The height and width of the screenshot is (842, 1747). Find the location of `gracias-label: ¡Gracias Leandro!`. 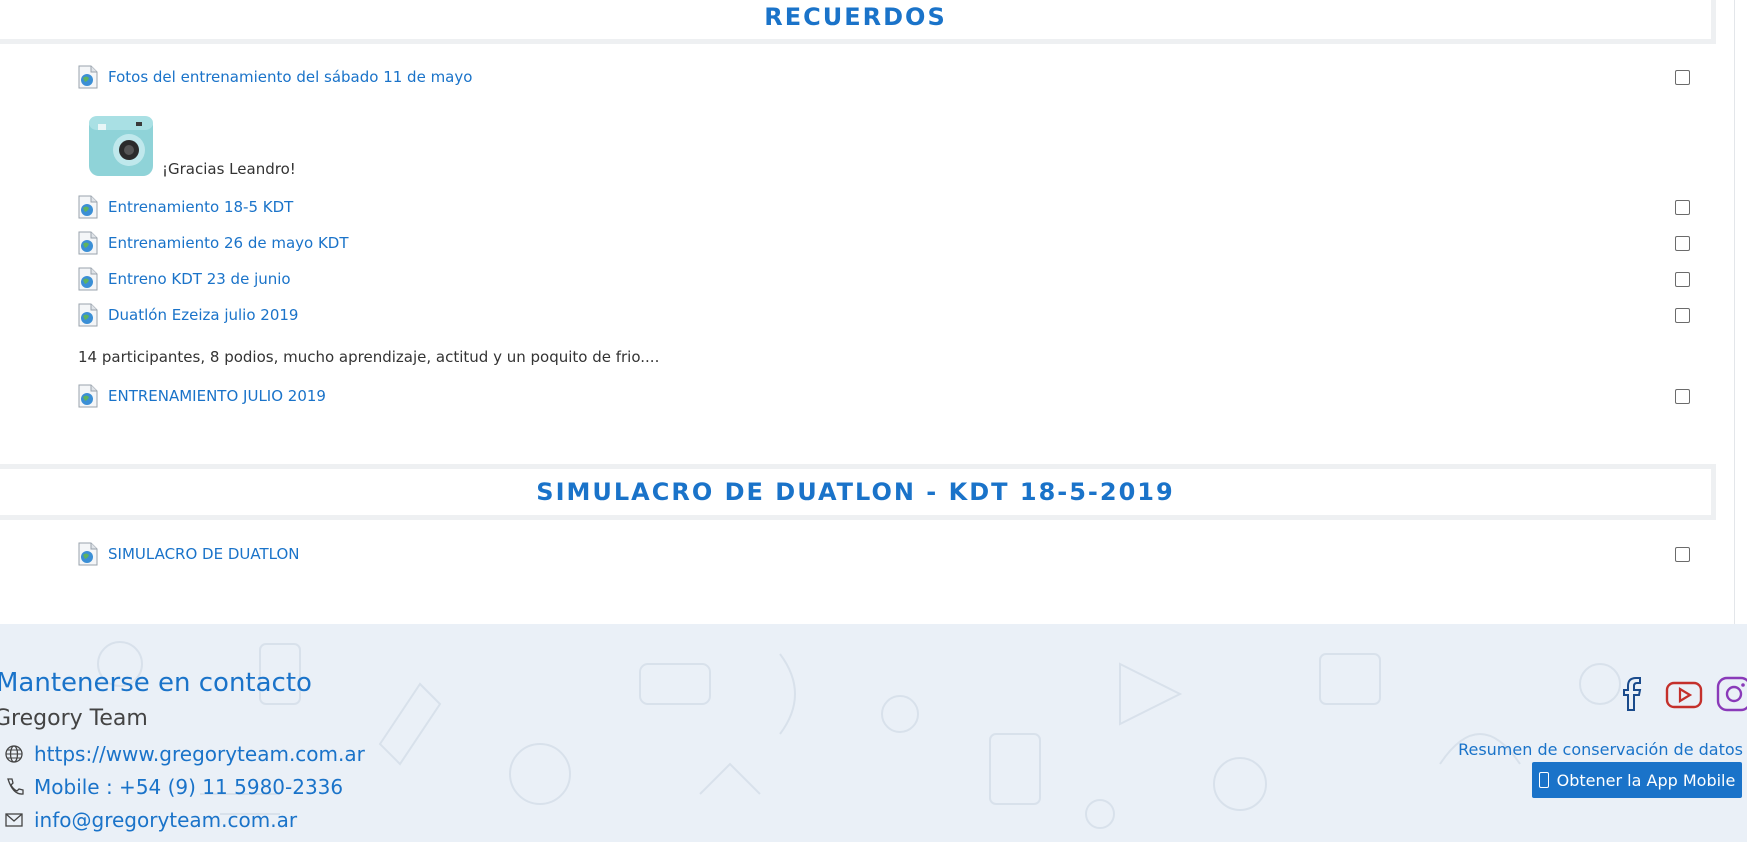

gracias-label: ¡Gracias Leandro! is located at coordinates (229, 169).